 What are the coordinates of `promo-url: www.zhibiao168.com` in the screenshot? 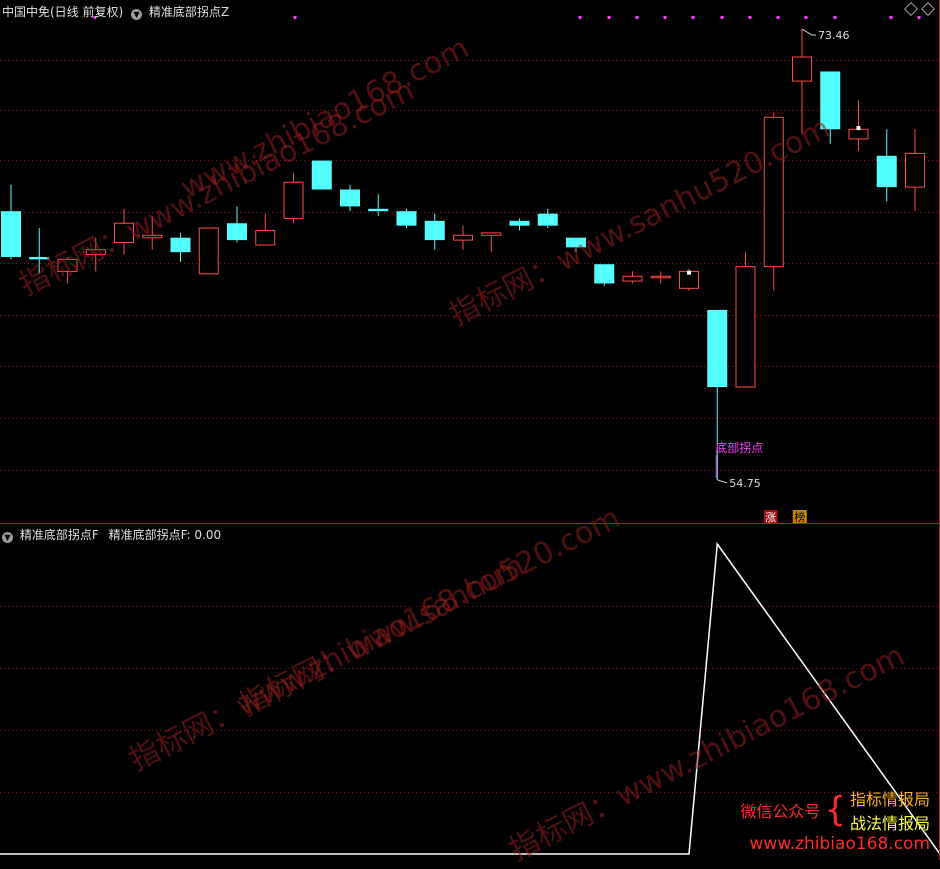 It's located at (835, 844).